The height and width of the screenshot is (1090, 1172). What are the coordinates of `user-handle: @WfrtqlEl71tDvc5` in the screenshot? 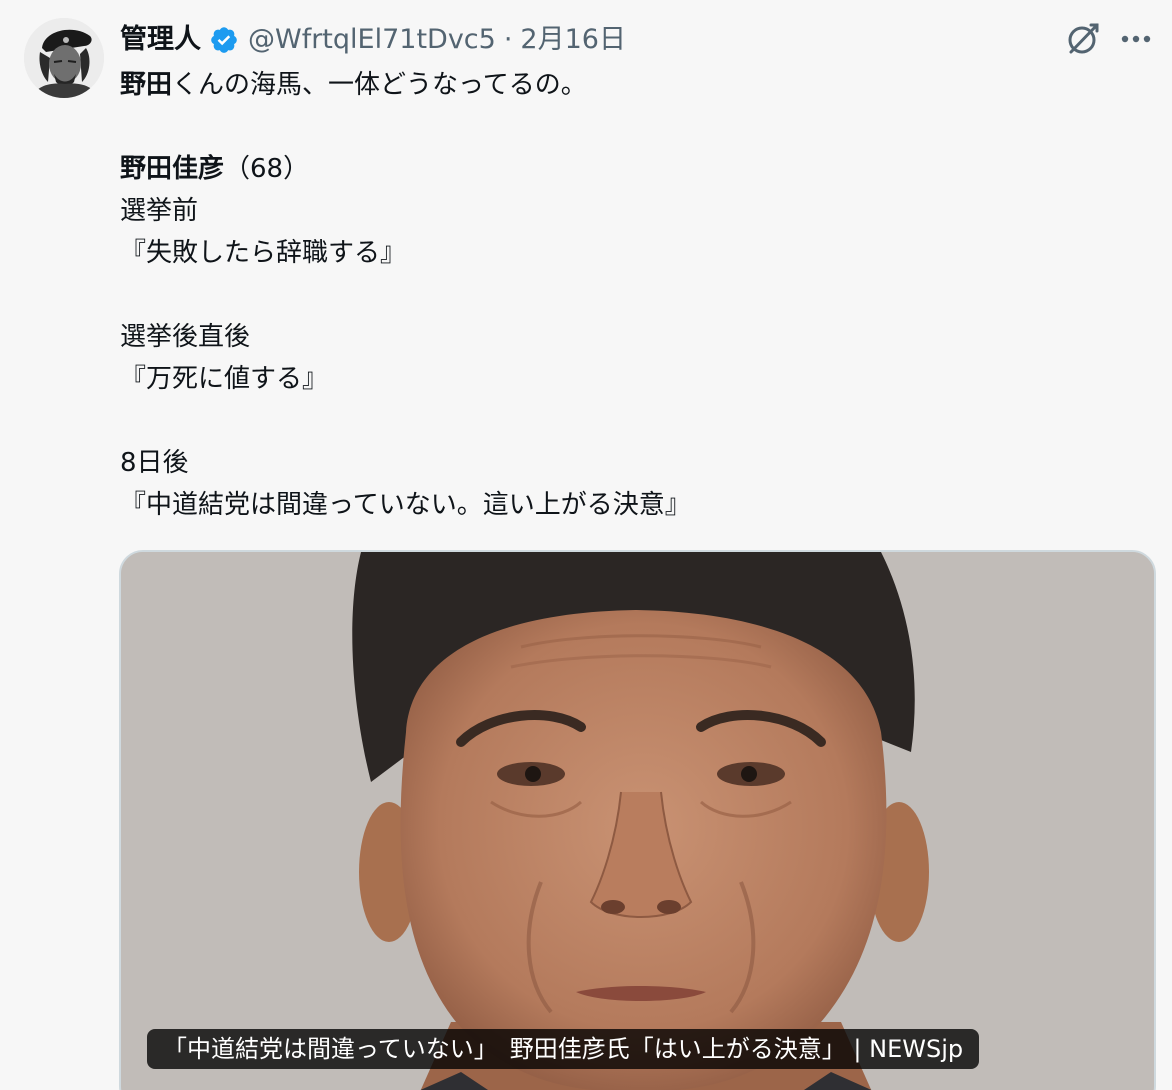 It's located at (372, 40).